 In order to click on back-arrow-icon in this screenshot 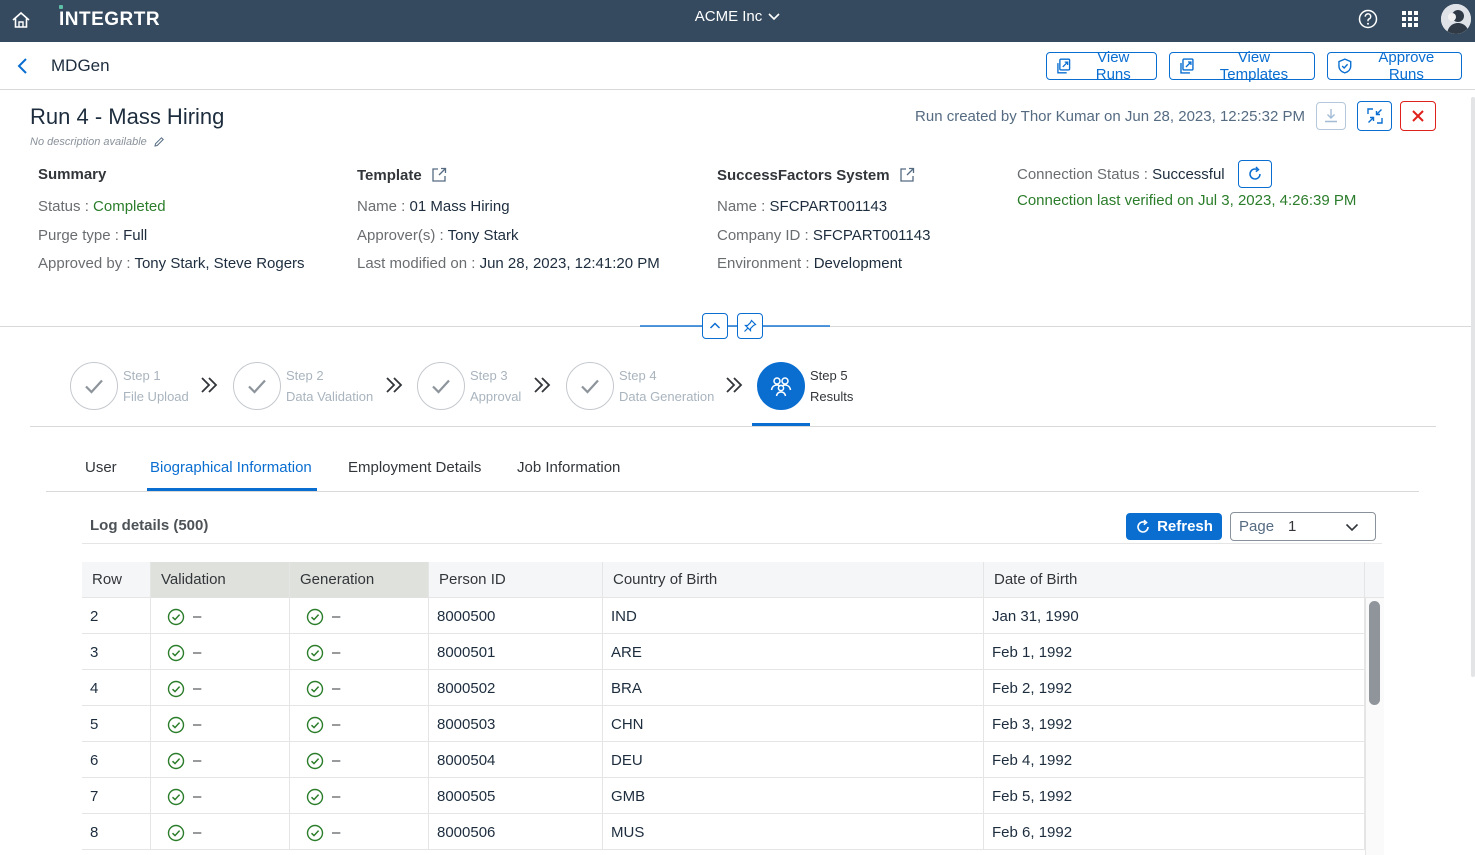, I will do `click(23, 66)`.